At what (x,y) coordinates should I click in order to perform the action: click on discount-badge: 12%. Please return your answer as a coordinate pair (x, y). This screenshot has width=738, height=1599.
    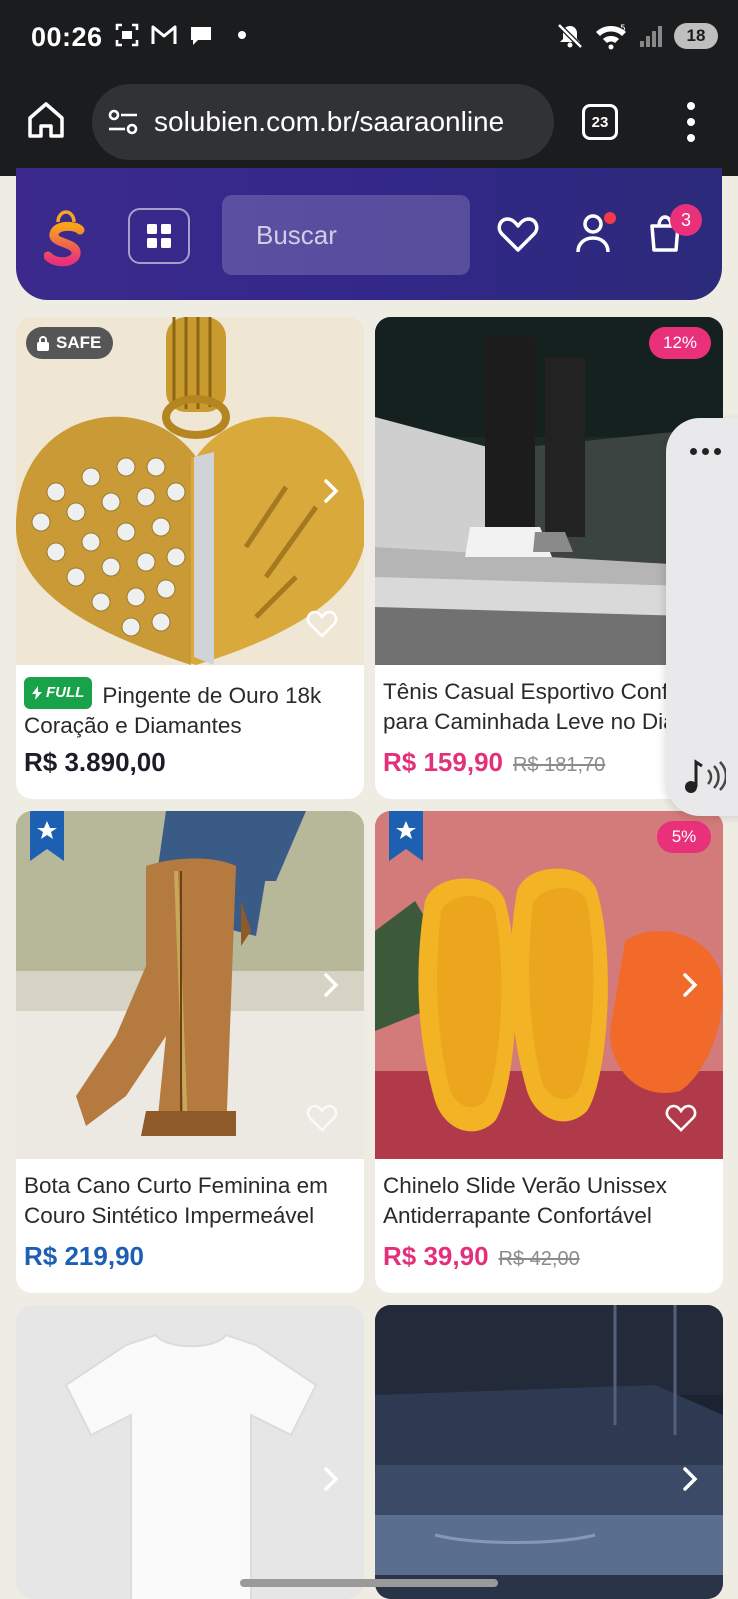
    Looking at the image, I should click on (680, 343).